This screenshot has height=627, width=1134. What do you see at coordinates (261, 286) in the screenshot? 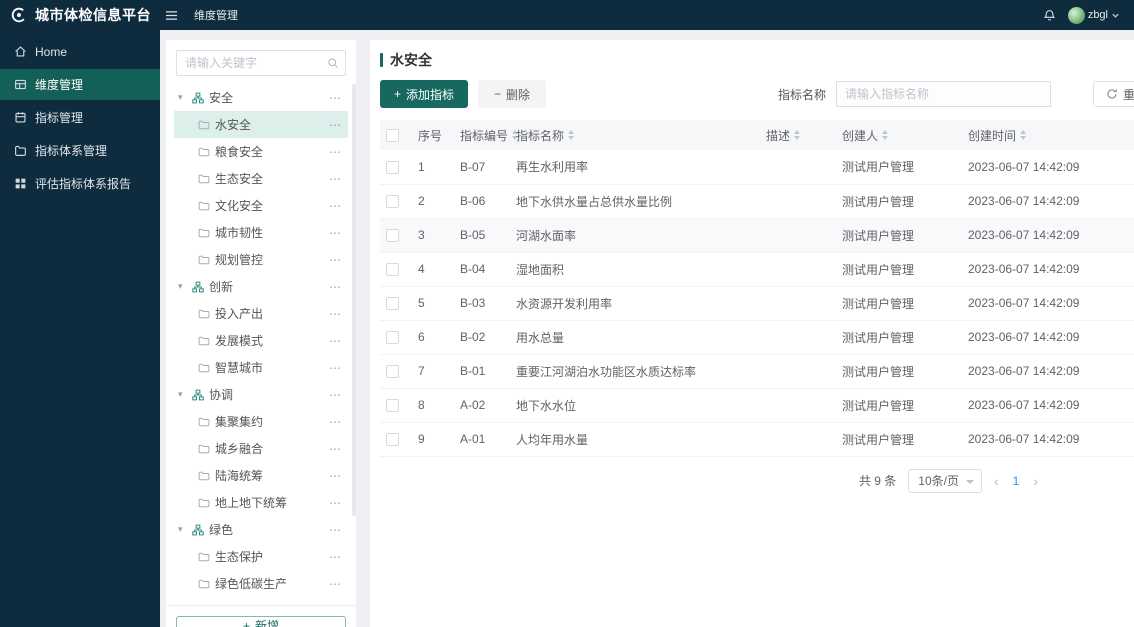
I see `tree-parent-row: ▾ 创新 ⋯` at bounding box center [261, 286].